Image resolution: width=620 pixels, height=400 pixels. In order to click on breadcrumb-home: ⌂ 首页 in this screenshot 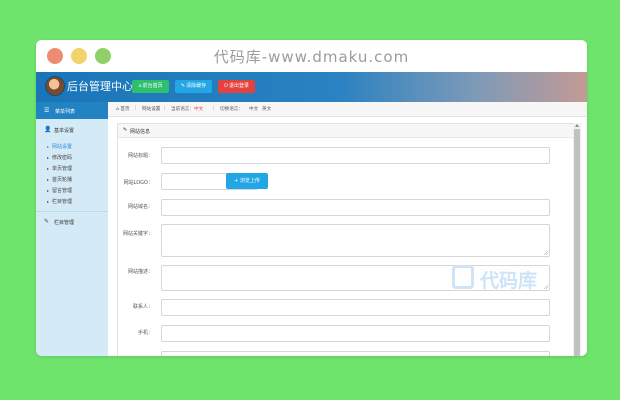, I will do `click(123, 109)`.